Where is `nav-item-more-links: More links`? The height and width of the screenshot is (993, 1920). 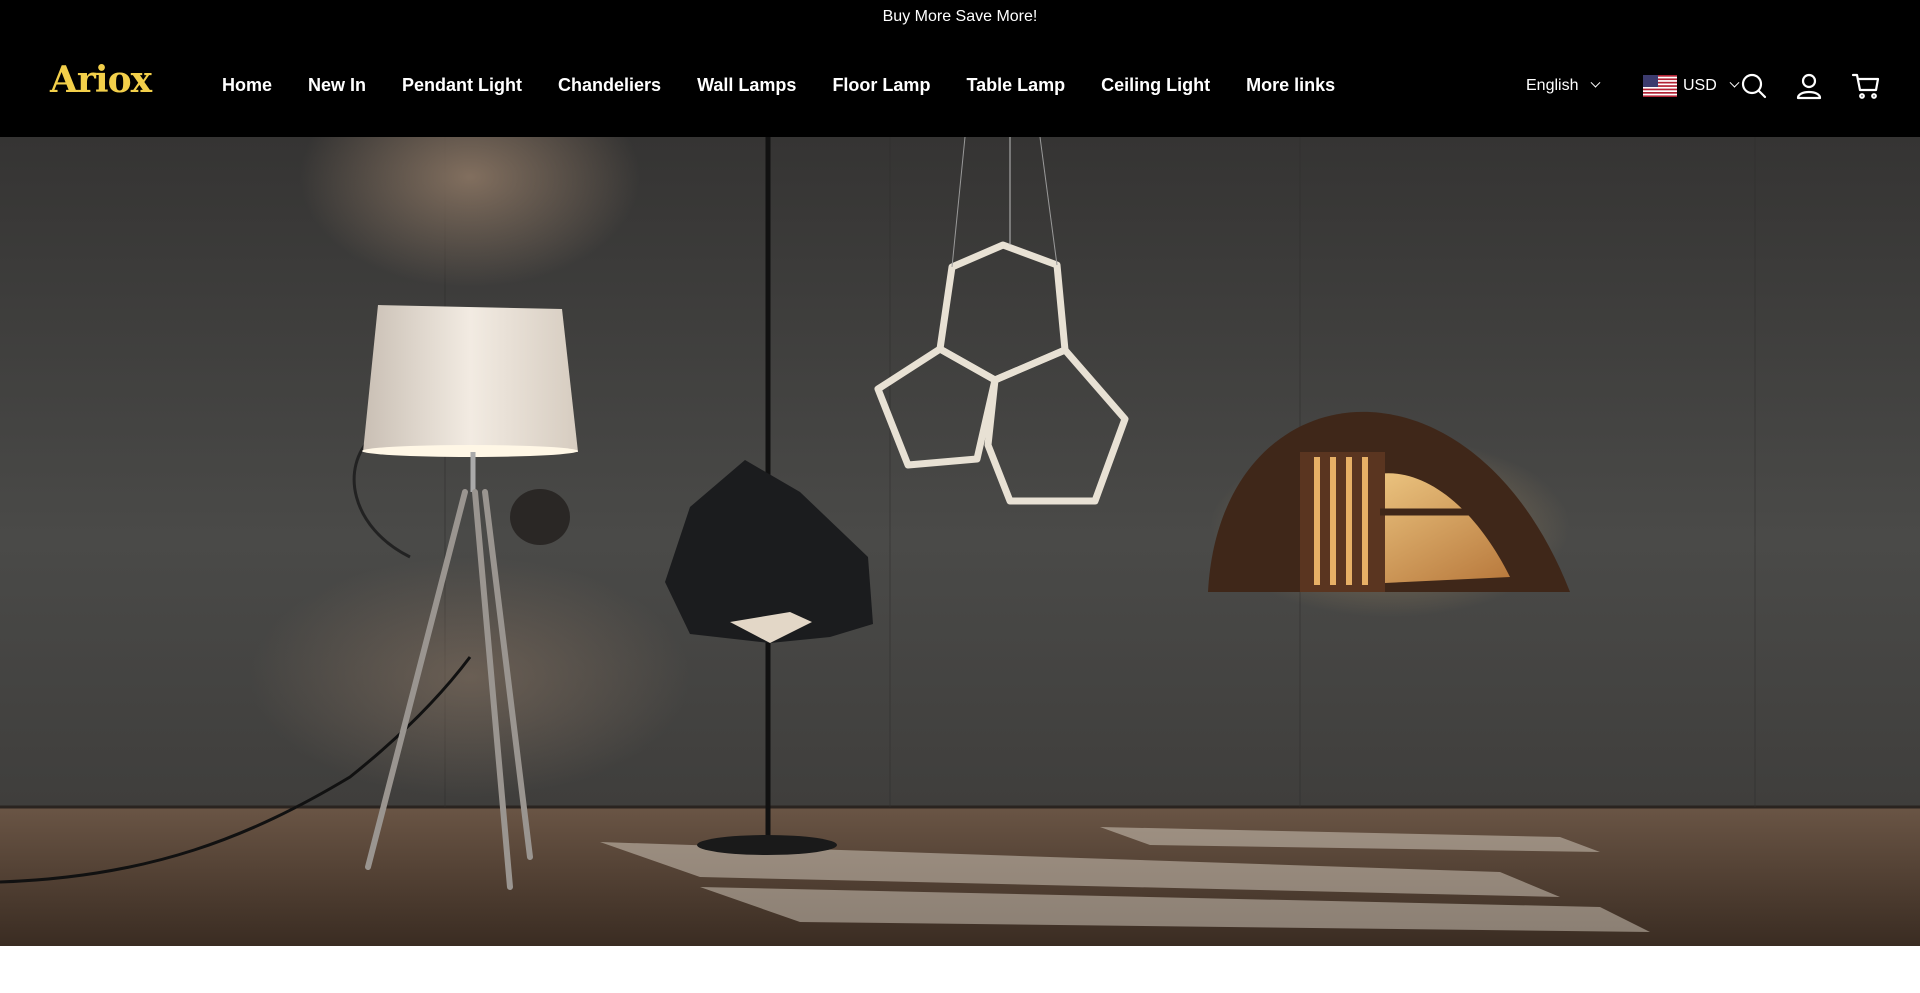 nav-item-more-links: More links is located at coordinates (1290, 85).